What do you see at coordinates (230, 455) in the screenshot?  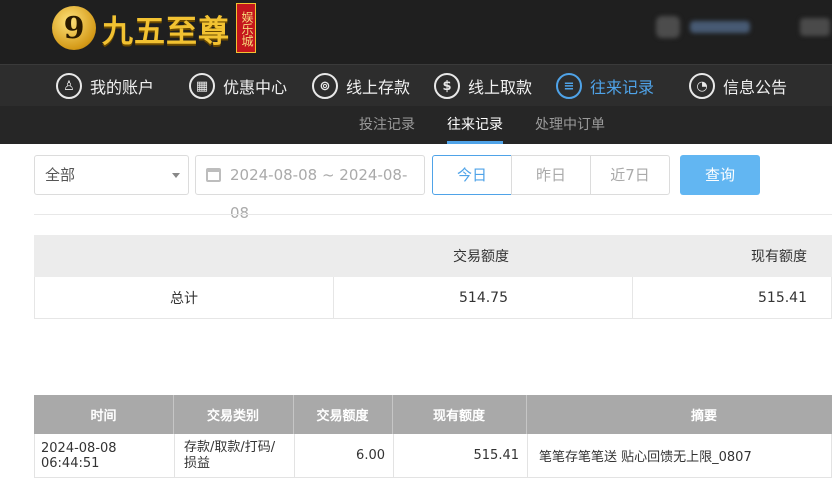 I see `cell-type: 存款/取款/打码/损益` at bounding box center [230, 455].